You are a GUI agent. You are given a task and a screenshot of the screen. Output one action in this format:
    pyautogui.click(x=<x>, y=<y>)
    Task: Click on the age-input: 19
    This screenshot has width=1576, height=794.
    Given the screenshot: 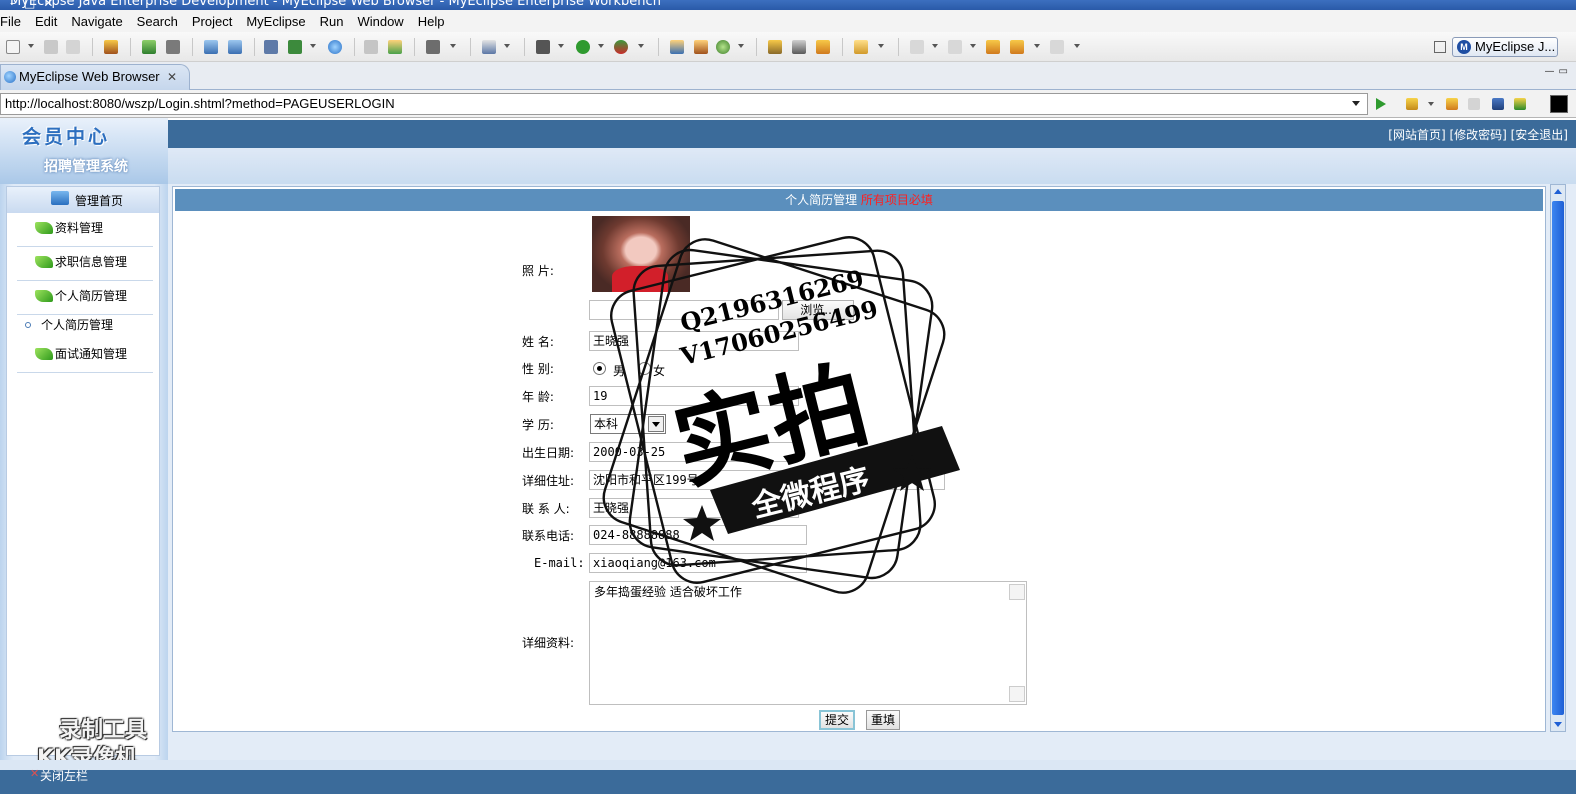 What is the action you would take?
    pyautogui.click(x=694, y=396)
    